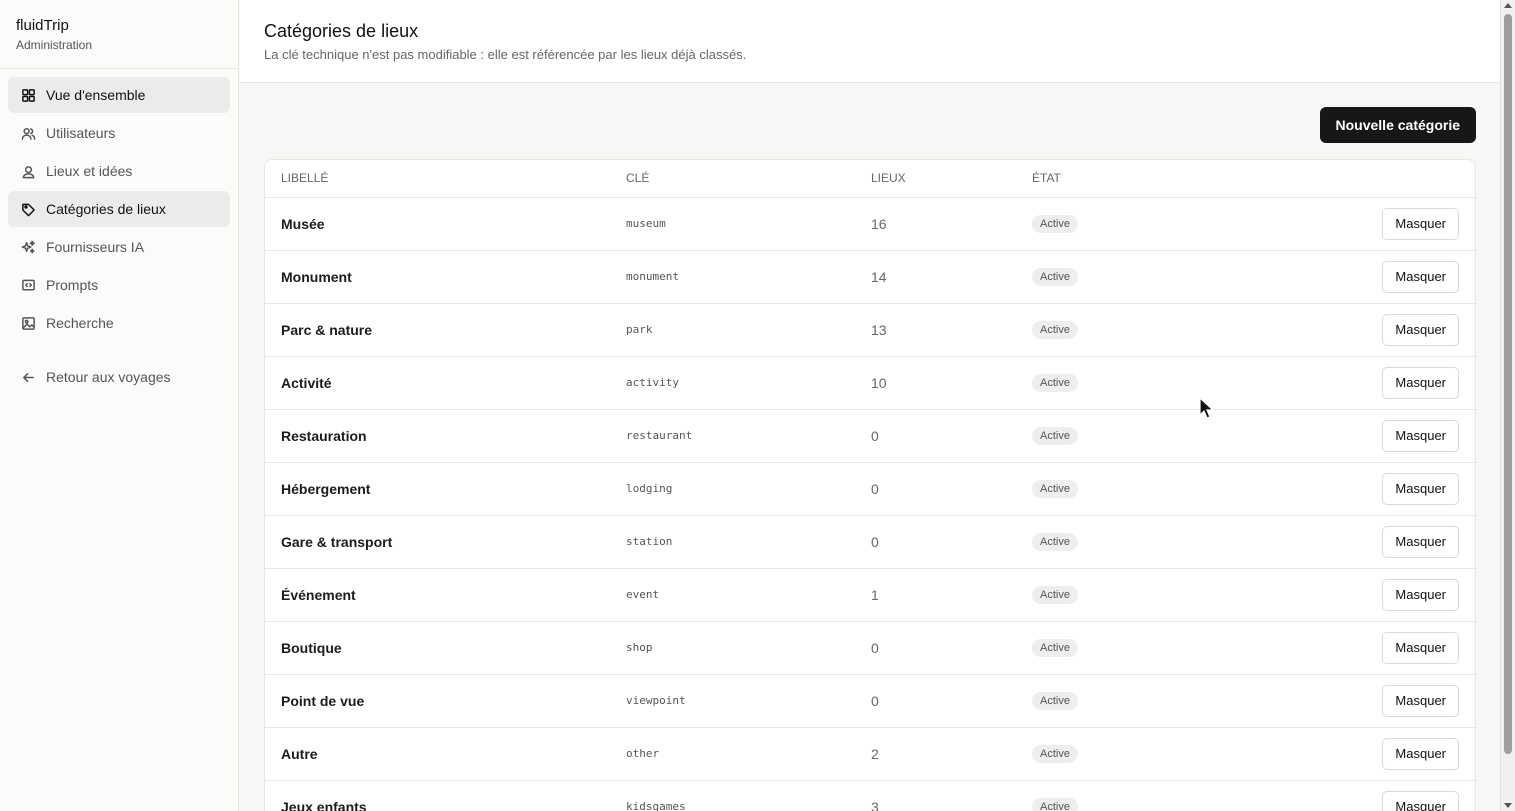 The width and height of the screenshot is (1515, 811). Describe the element at coordinates (341, 31) in the screenshot. I see `page-title: Catégories de lieux` at that location.